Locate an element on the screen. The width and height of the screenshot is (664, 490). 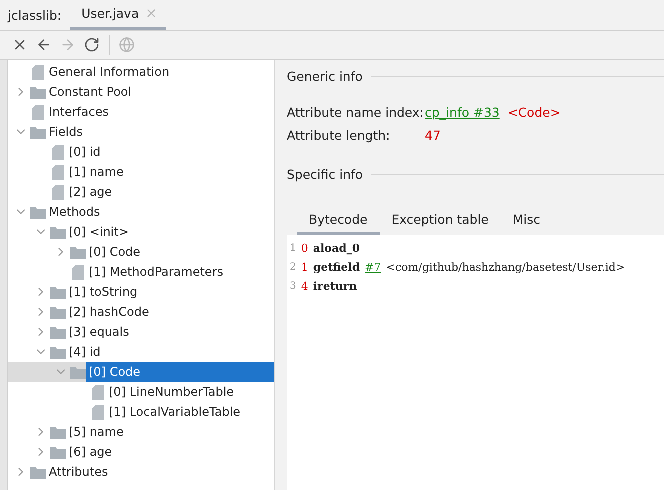
selected-row: [0] Code is located at coordinates (141, 372).